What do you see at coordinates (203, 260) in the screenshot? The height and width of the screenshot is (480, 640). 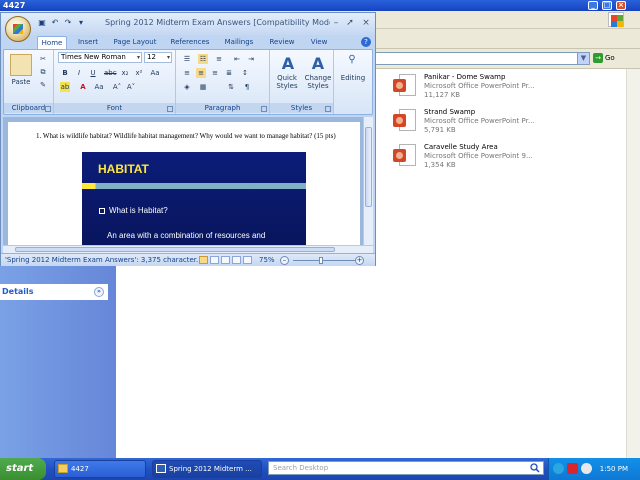 I see `print-layout-icon` at bounding box center [203, 260].